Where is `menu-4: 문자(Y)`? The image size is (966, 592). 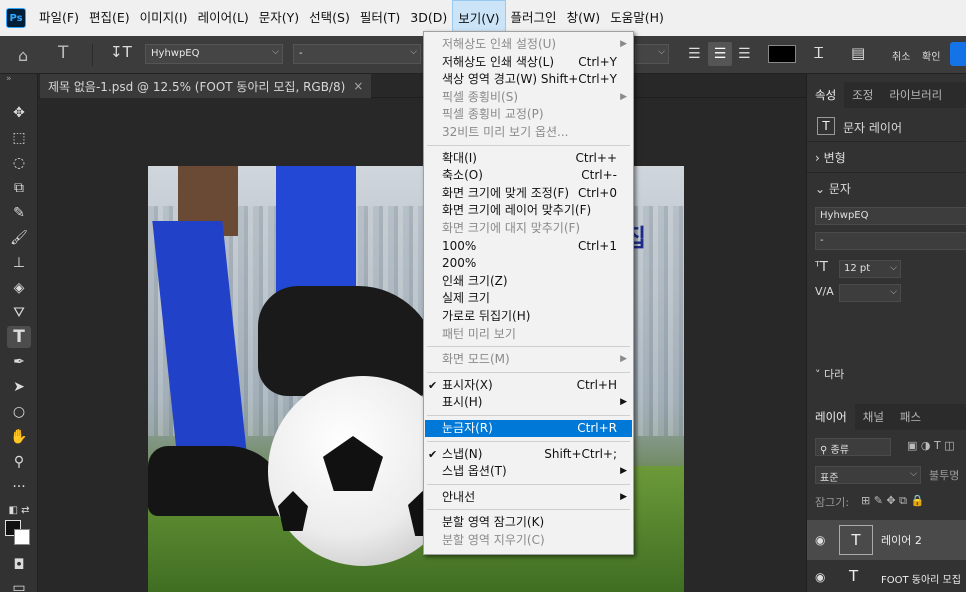
menu-4: 문자(Y) is located at coordinates (279, 18).